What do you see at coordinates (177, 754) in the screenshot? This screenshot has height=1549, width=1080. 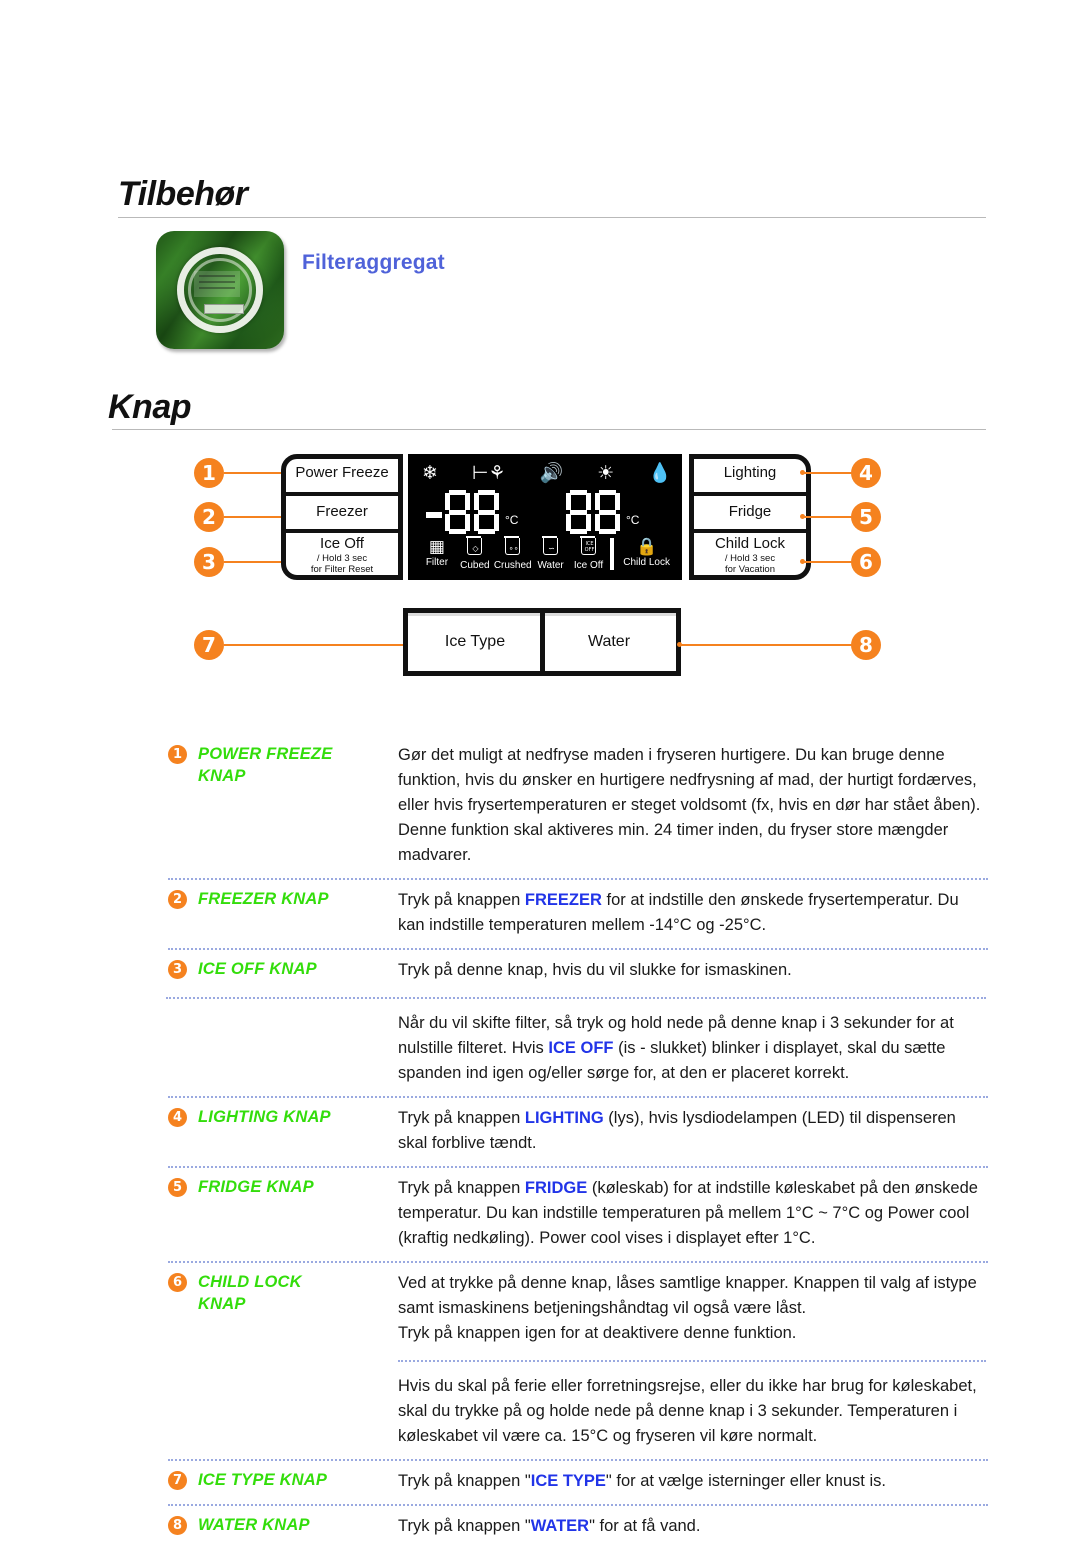 I see `row-badge: 1` at bounding box center [177, 754].